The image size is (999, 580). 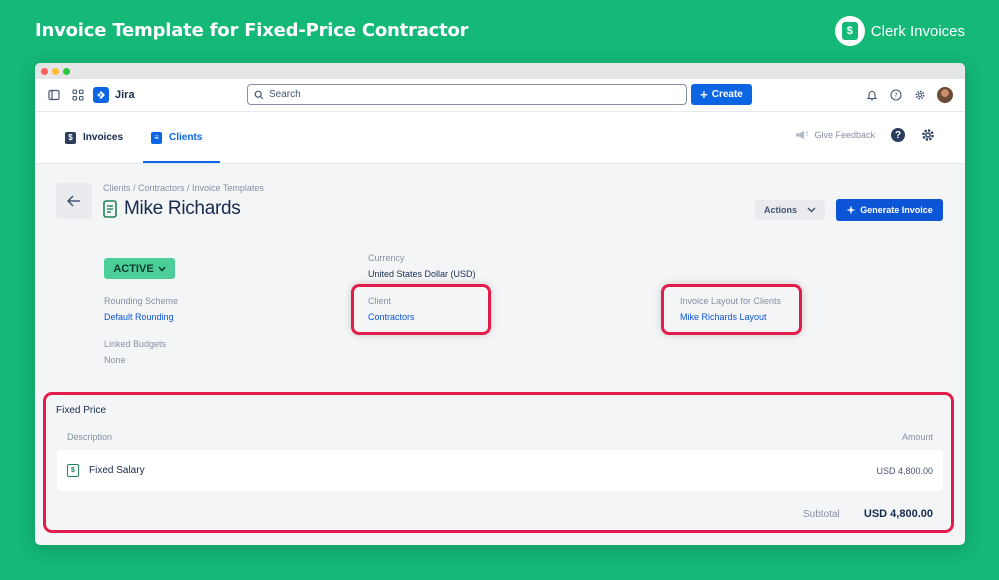 I want to click on top-navigation: Jira Search + Create ?, so click(x=500, y=95).